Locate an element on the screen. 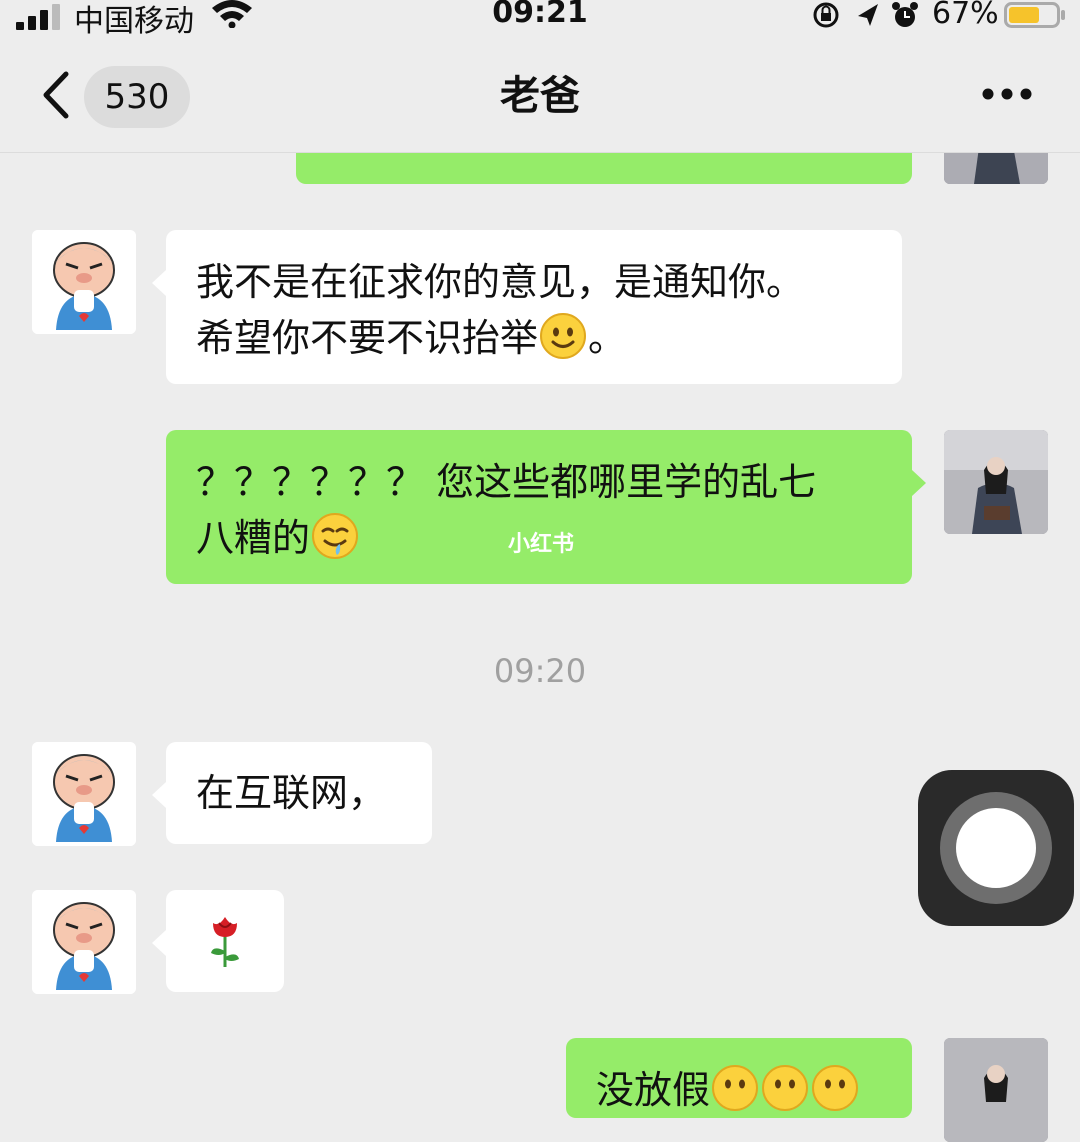  message-bubble-dad is located at coordinates (218, 941).